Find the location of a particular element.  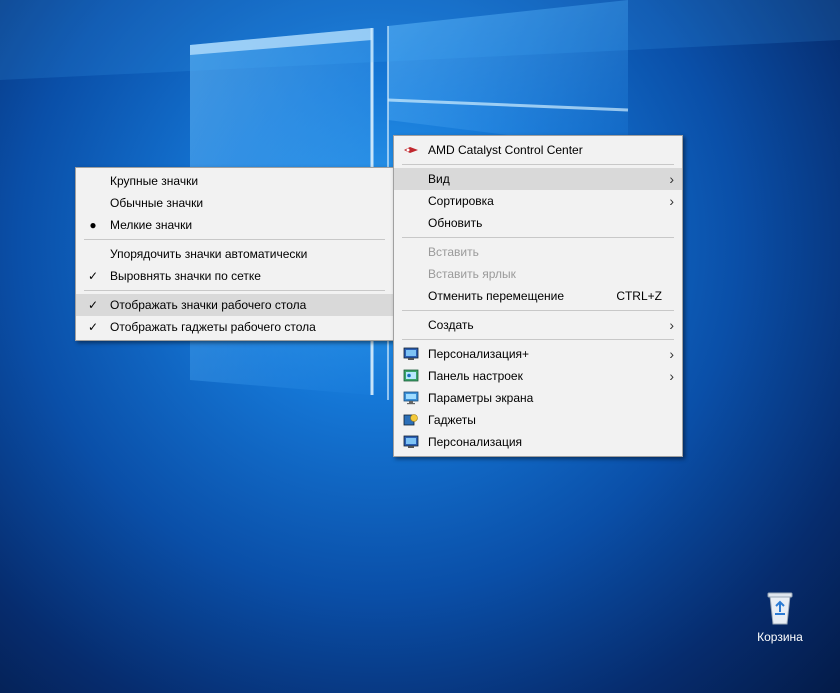

gadgets-item: Гаджеты is located at coordinates (538, 420).